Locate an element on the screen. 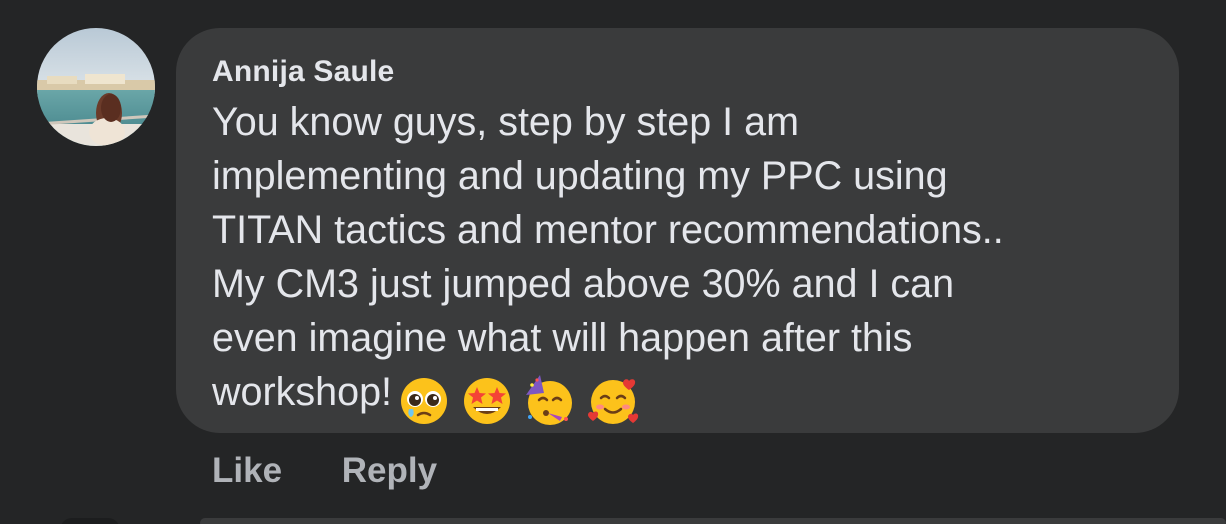  partying-face-emoji is located at coordinates (550, 401).